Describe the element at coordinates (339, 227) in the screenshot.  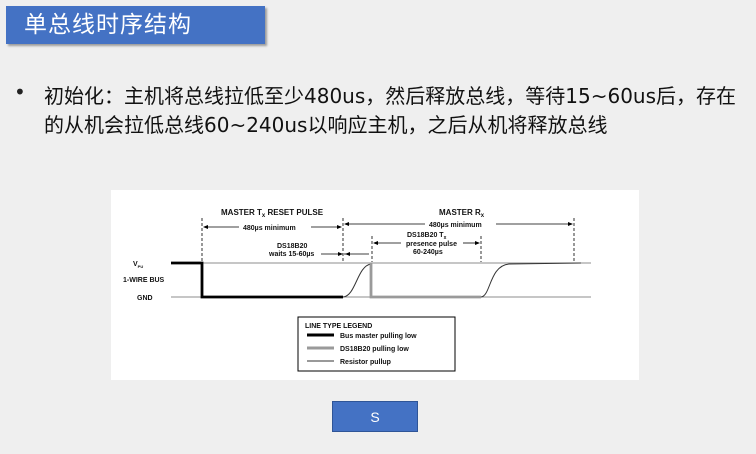
I see `arrow-tx-right-head` at that location.